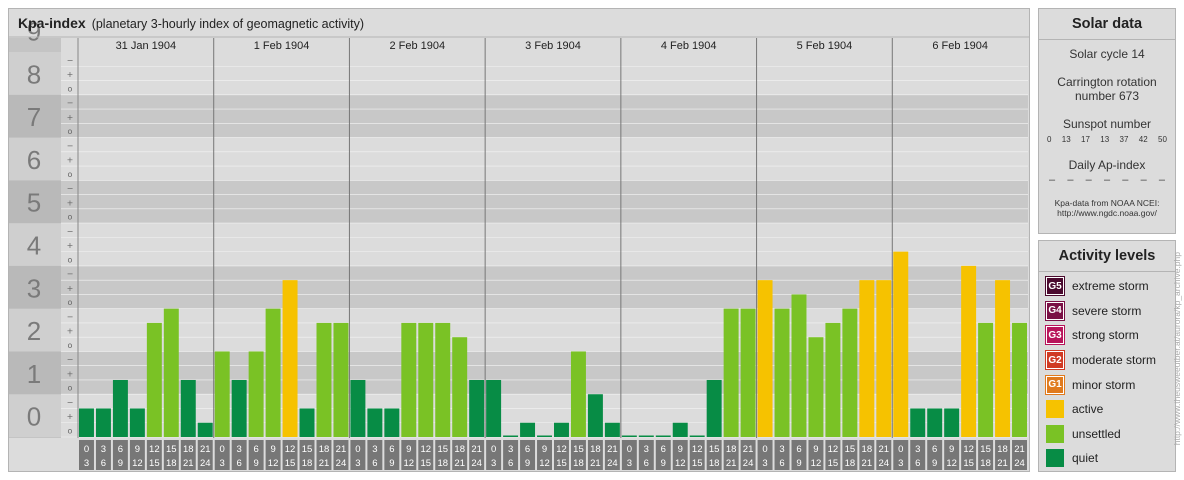 This screenshot has height=480, width=1184. I want to click on solar-cycle: Solar cycle 14, so click(1107, 54).